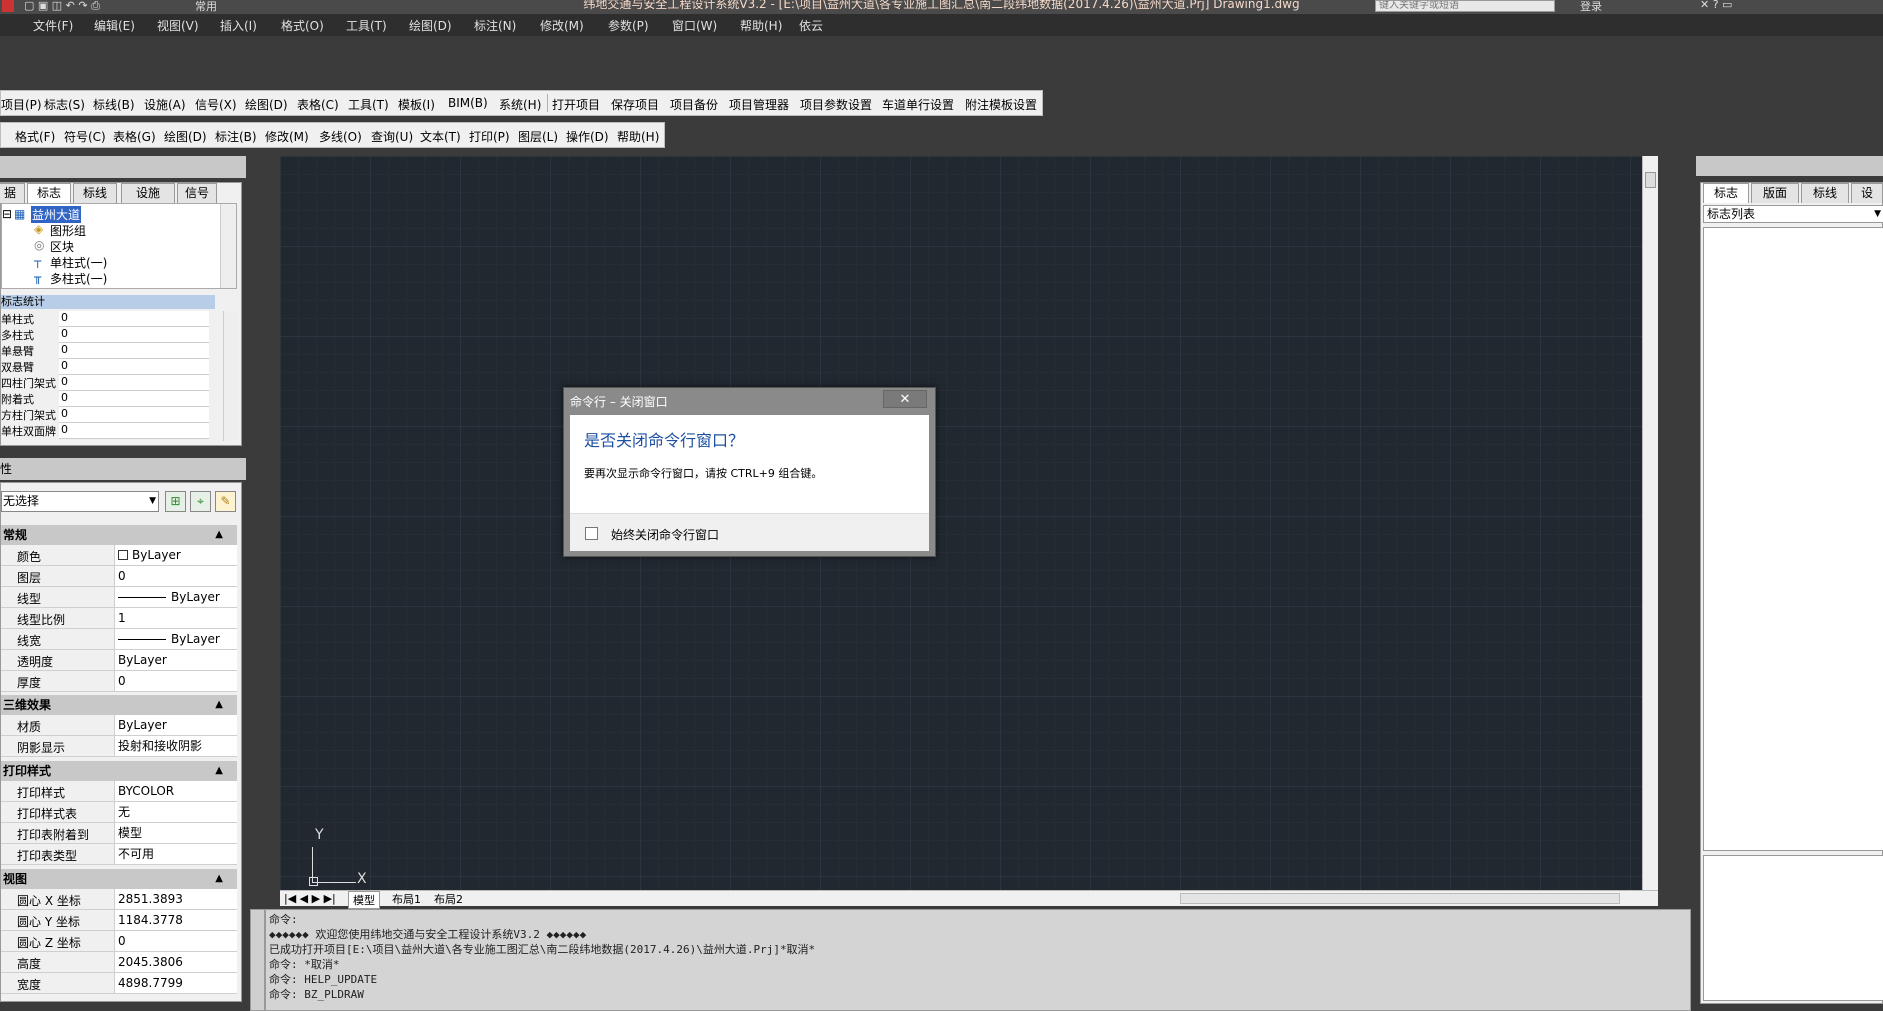 The image size is (1883, 1011). I want to click on window-controls: ✕ ? ▭, so click(1716, 5).